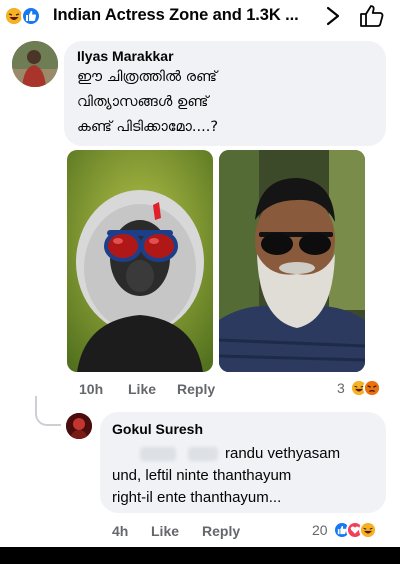 The width and height of the screenshot is (400, 564). I want to click on reply-author: Gokul Suresh, so click(243, 429).